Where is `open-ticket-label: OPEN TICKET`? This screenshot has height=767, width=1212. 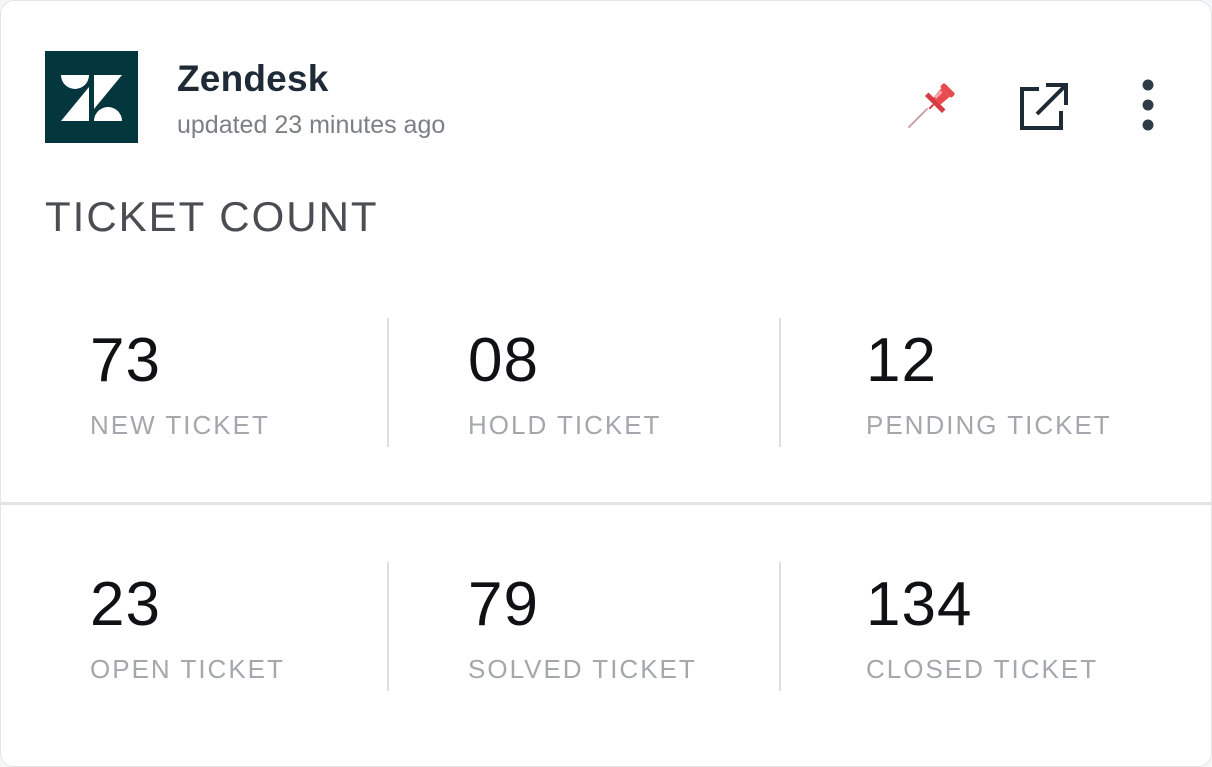
open-ticket-label: OPEN TICKET is located at coordinates (187, 669).